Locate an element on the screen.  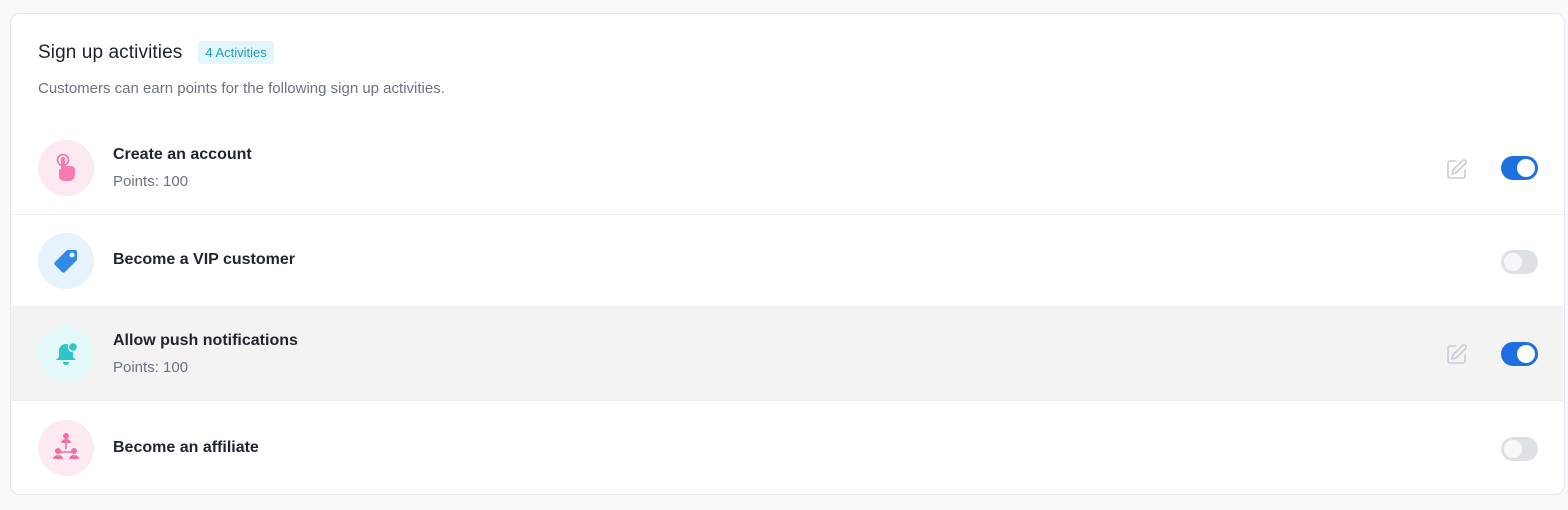
toggle-push-notifications is located at coordinates (1519, 354).